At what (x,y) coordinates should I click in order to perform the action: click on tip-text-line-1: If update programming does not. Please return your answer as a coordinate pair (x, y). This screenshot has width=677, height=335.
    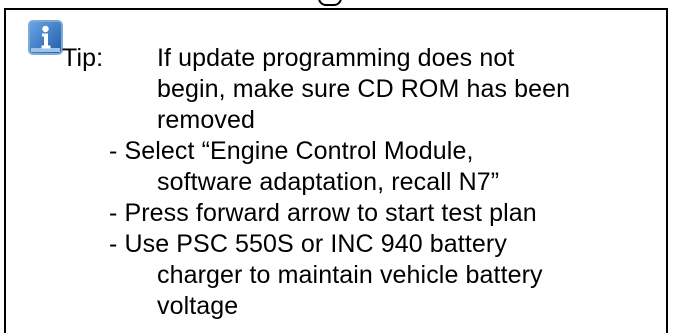
    Looking at the image, I should click on (336, 58).